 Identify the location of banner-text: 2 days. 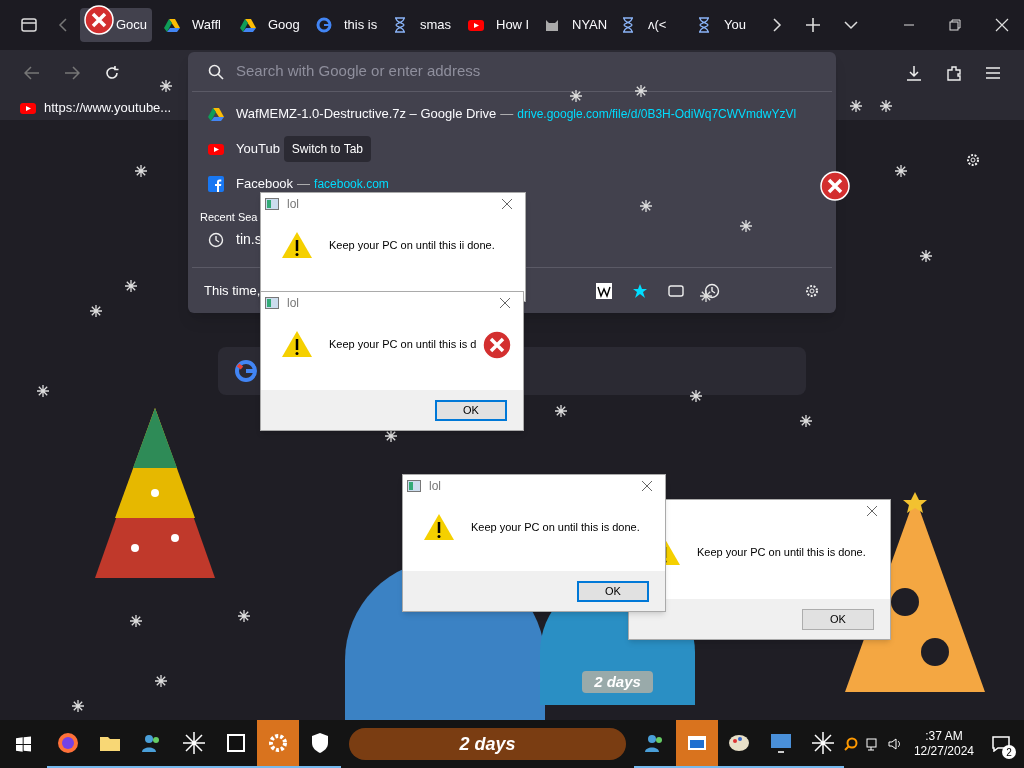
(487, 744).